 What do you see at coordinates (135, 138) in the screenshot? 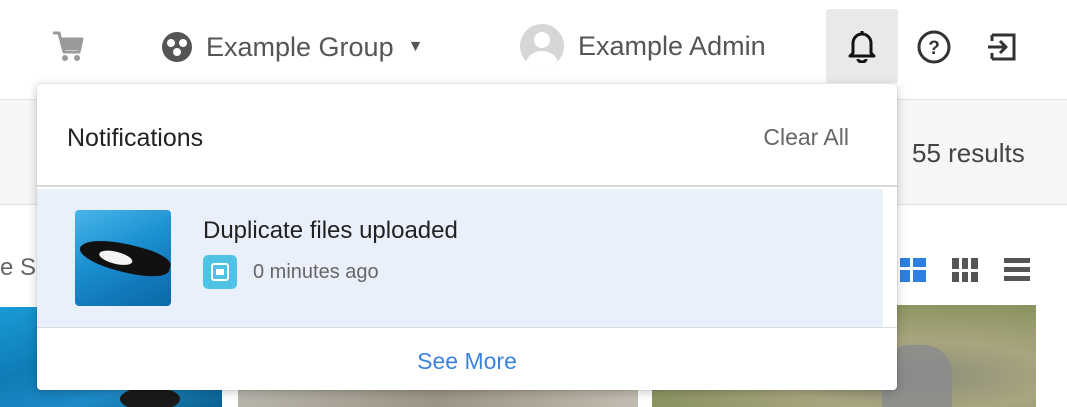
I see `notifications-title: Notifications` at bounding box center [135, 138].